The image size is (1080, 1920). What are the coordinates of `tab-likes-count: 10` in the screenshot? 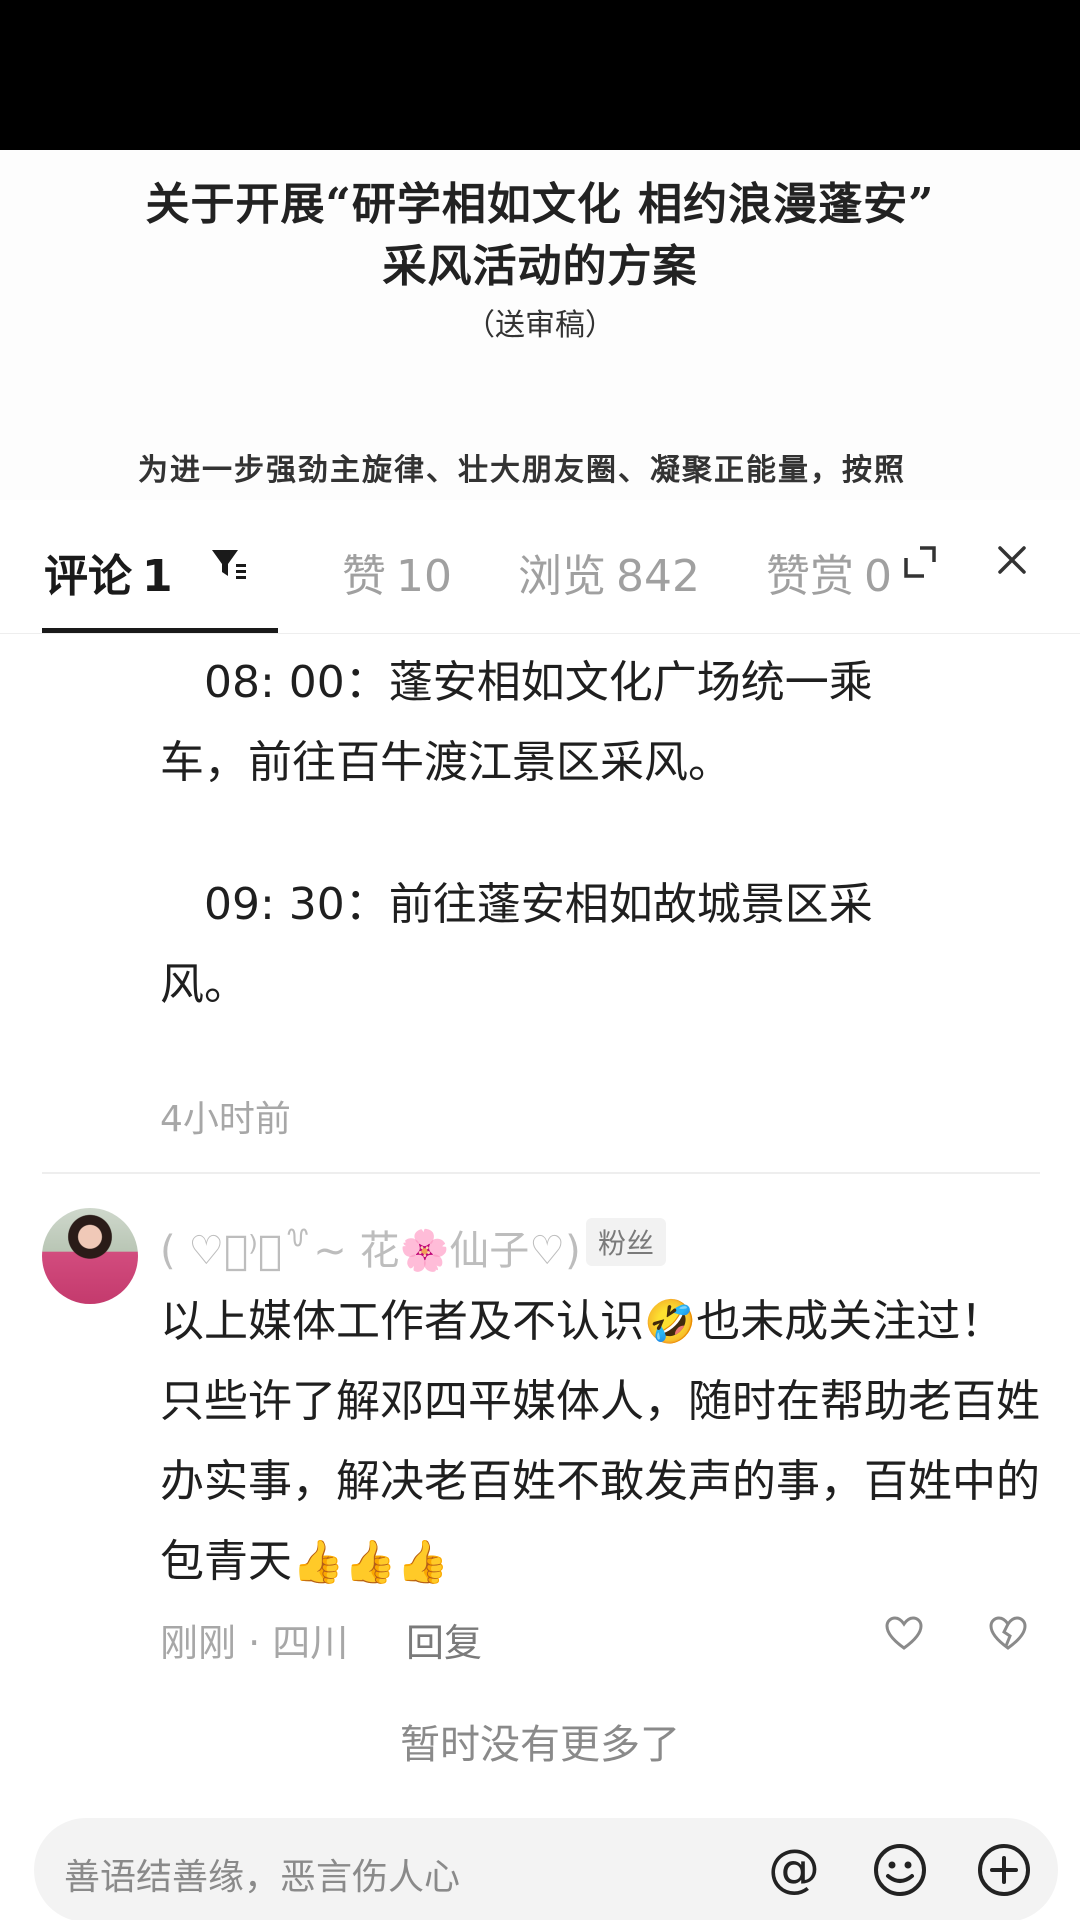 It's located at (424, 576).